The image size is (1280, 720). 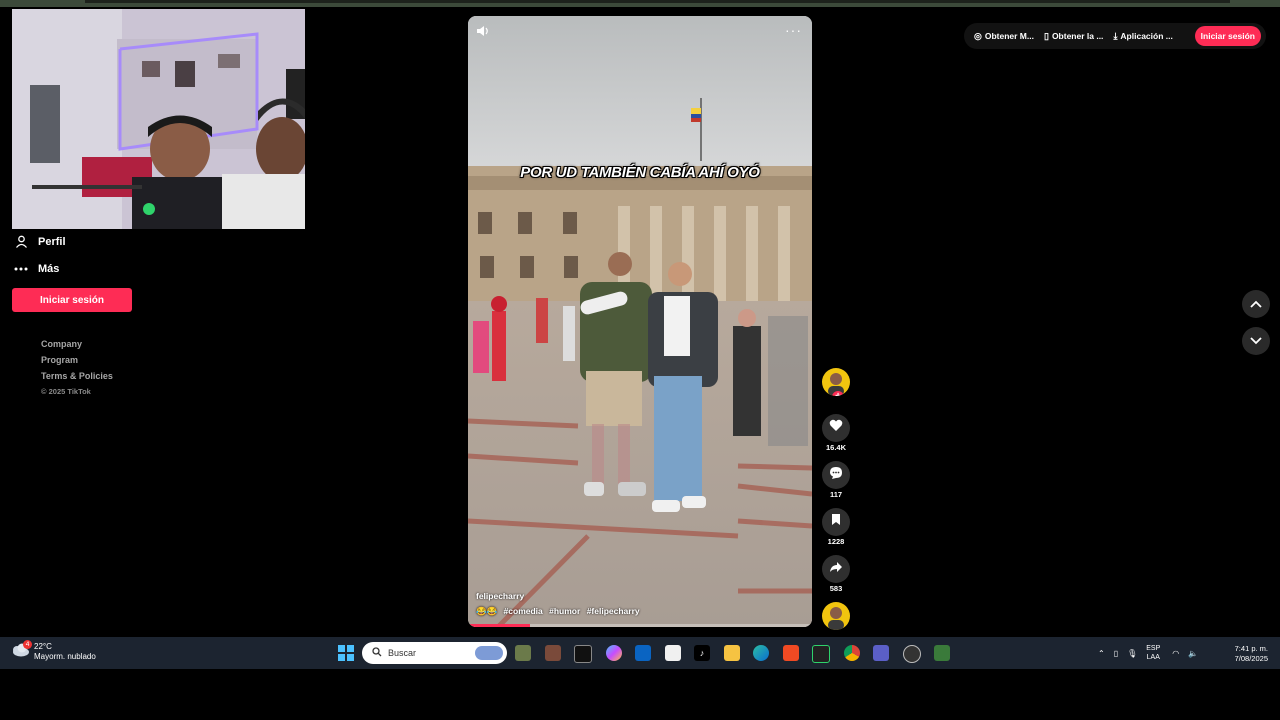 What do you see at coordinates (702, 653) in the screenshot?
I see `tiktok-app-icon: ♪` at bounding box center [702, 653].